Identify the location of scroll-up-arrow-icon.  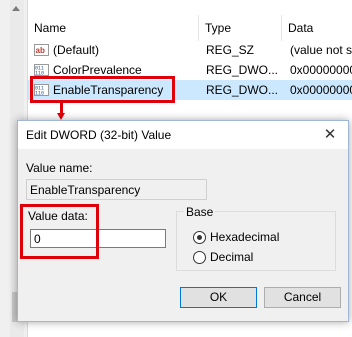
(16, 8).